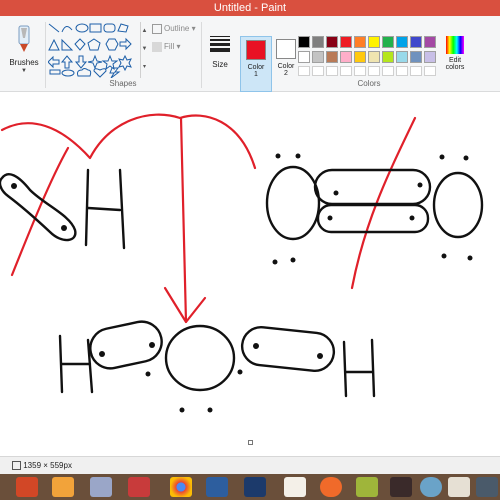 This screenshot has width=500, height=500. I want to click on size-button: Size, so click(220, 50).